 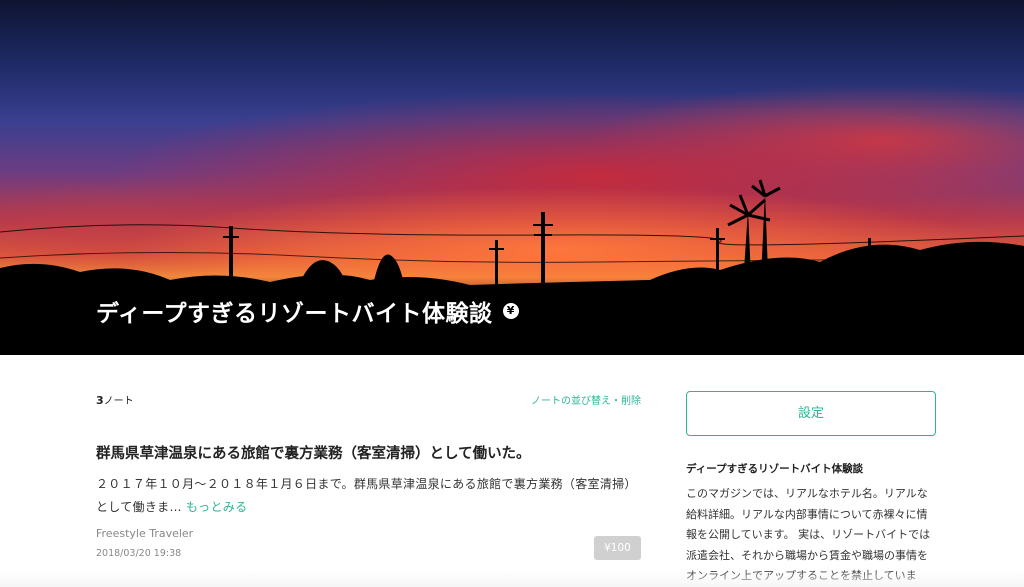 What do you see at coordinates (368, 400) in the screenshot?
I see `note-list-meta: 3ノート ノートの並び替え・削除` at bounding box center [368, 400].